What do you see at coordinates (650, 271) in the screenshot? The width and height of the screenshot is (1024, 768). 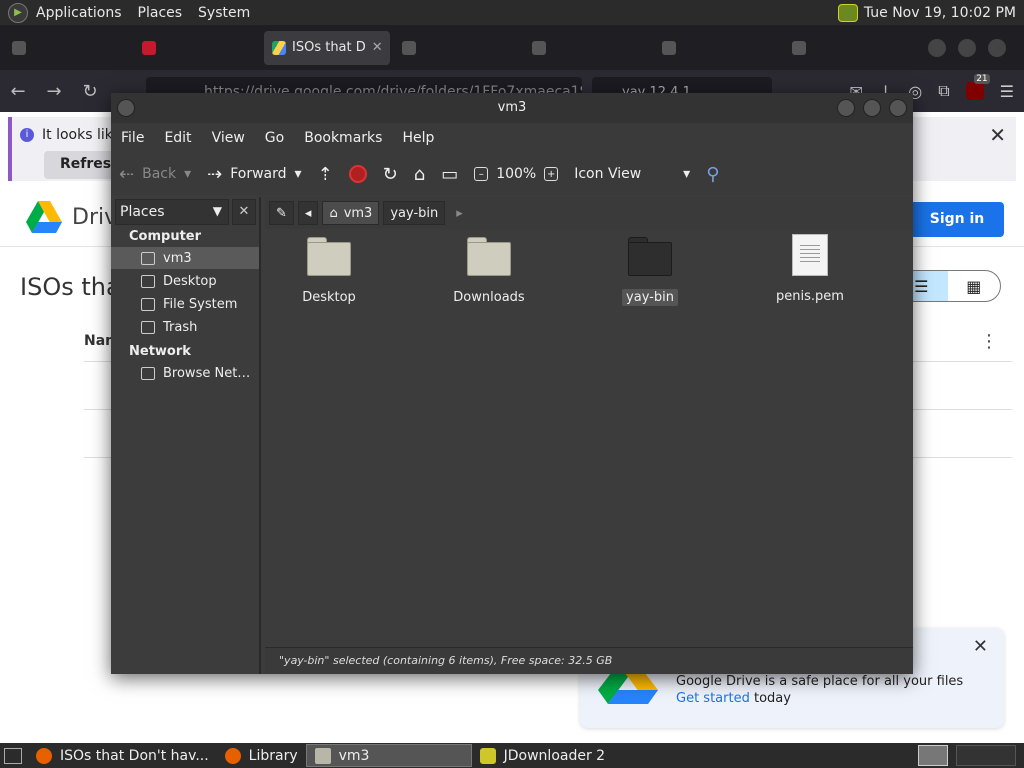 I see `file-item-yay-bin: yay-bin` at bounding box center [650, 271].